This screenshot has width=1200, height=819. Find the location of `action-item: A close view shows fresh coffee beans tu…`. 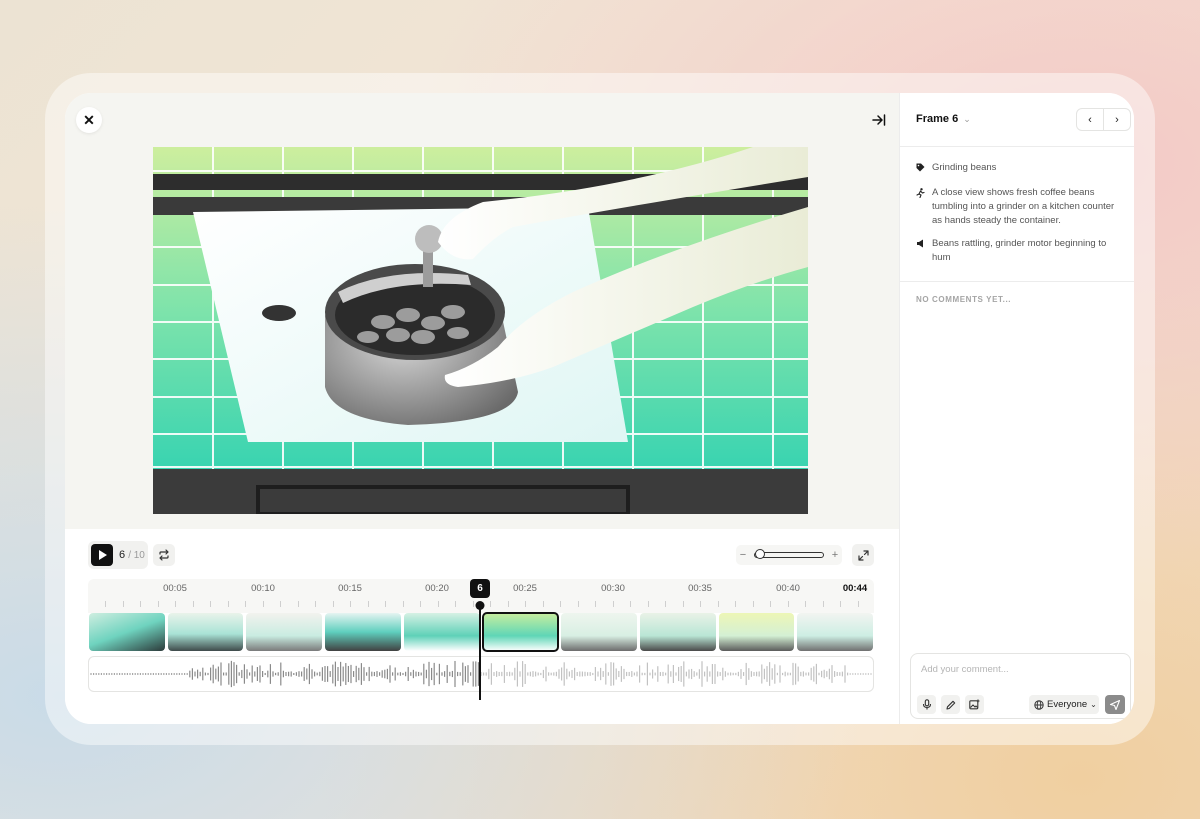

action-item: A close view shows fresh coffee beans tu… is located at coordinates (1018, 207).